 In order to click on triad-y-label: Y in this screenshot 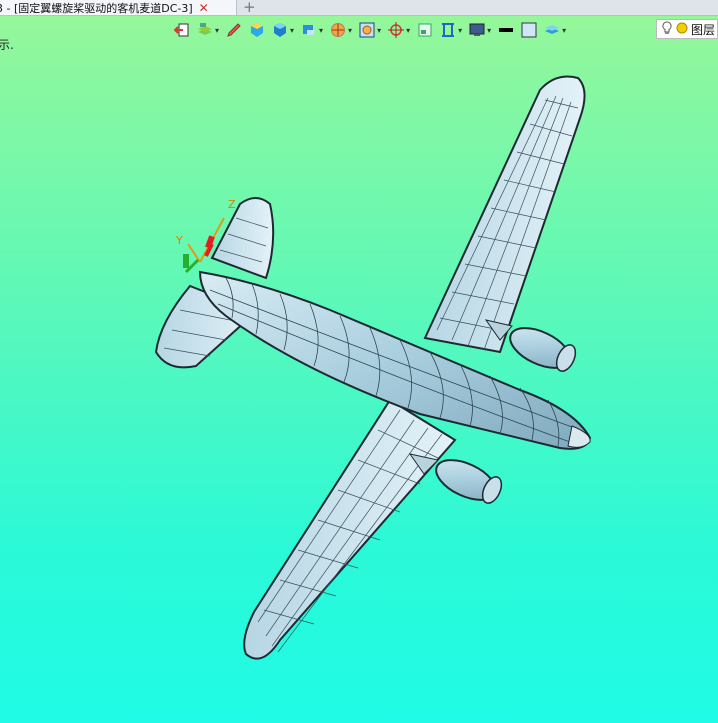, I will do `click(179, 240)`.